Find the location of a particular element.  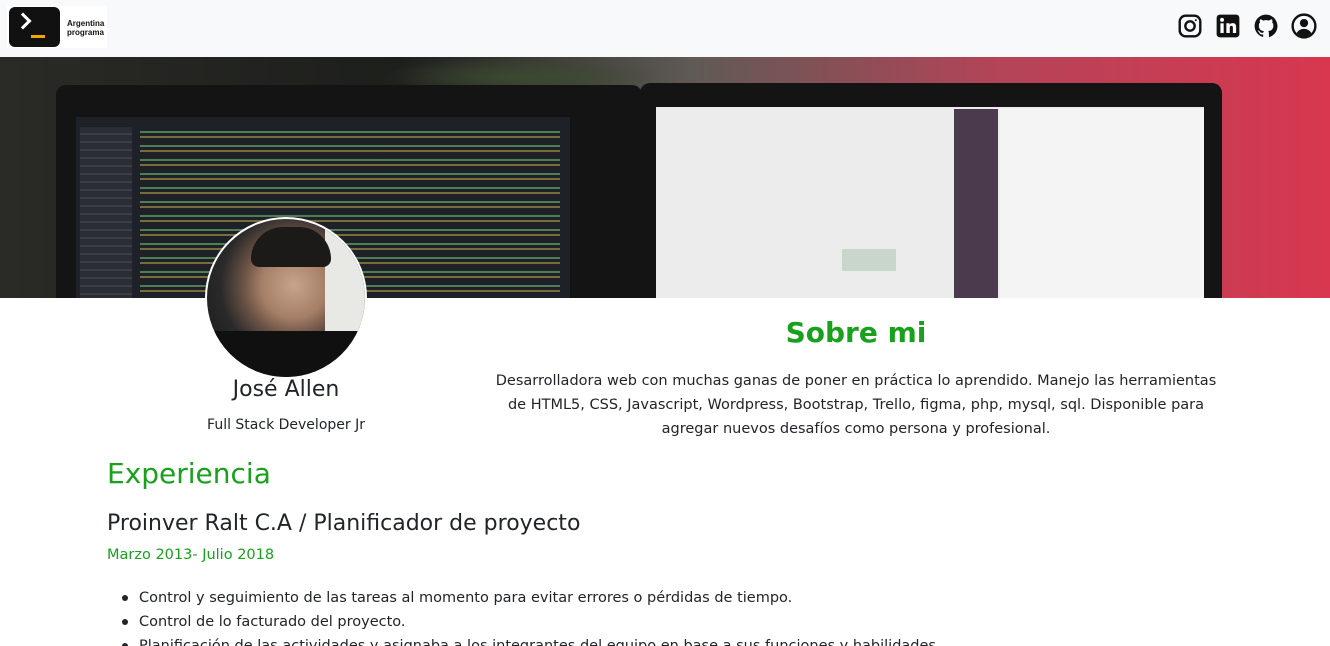

banner-app-panel is located at coordinates (1102, 203).